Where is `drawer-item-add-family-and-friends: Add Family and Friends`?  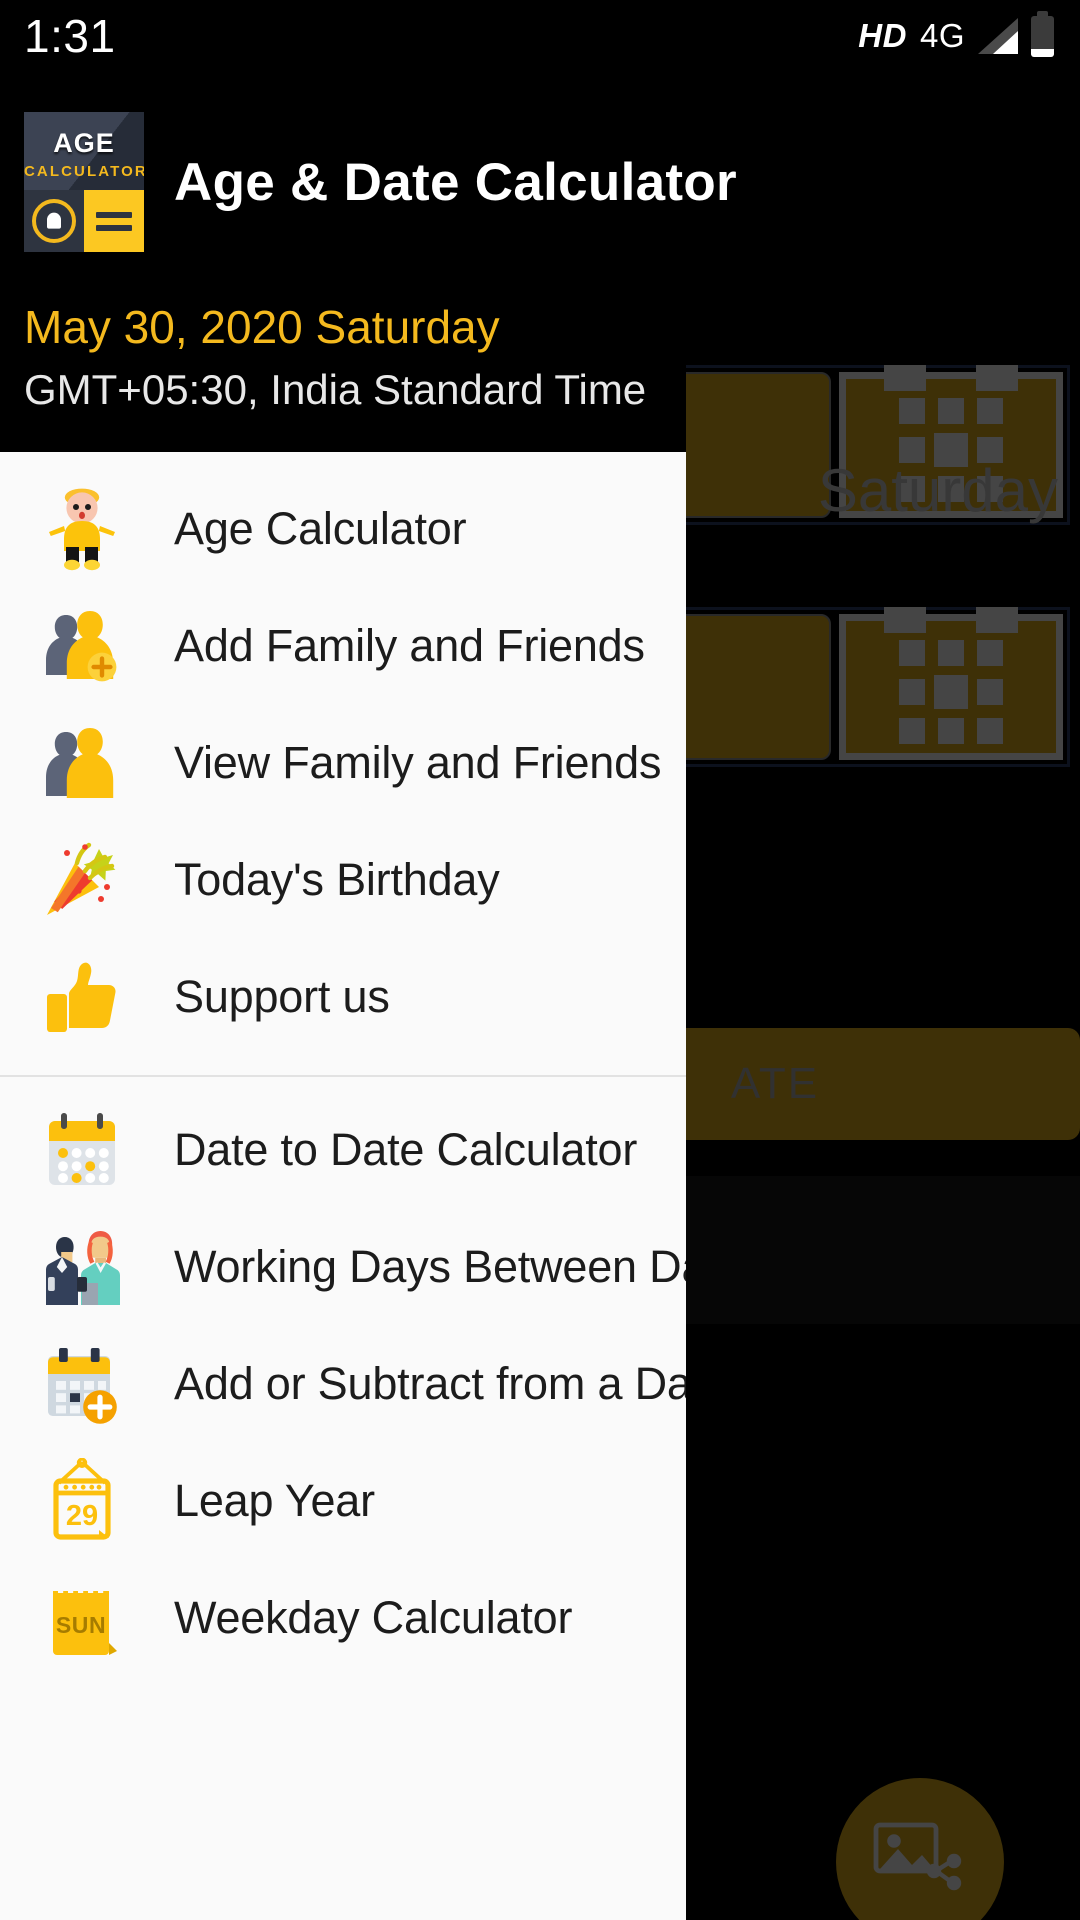 drawer-item-add-family-and-friends: Add Family and Friends is located at coordinates (343, 645).